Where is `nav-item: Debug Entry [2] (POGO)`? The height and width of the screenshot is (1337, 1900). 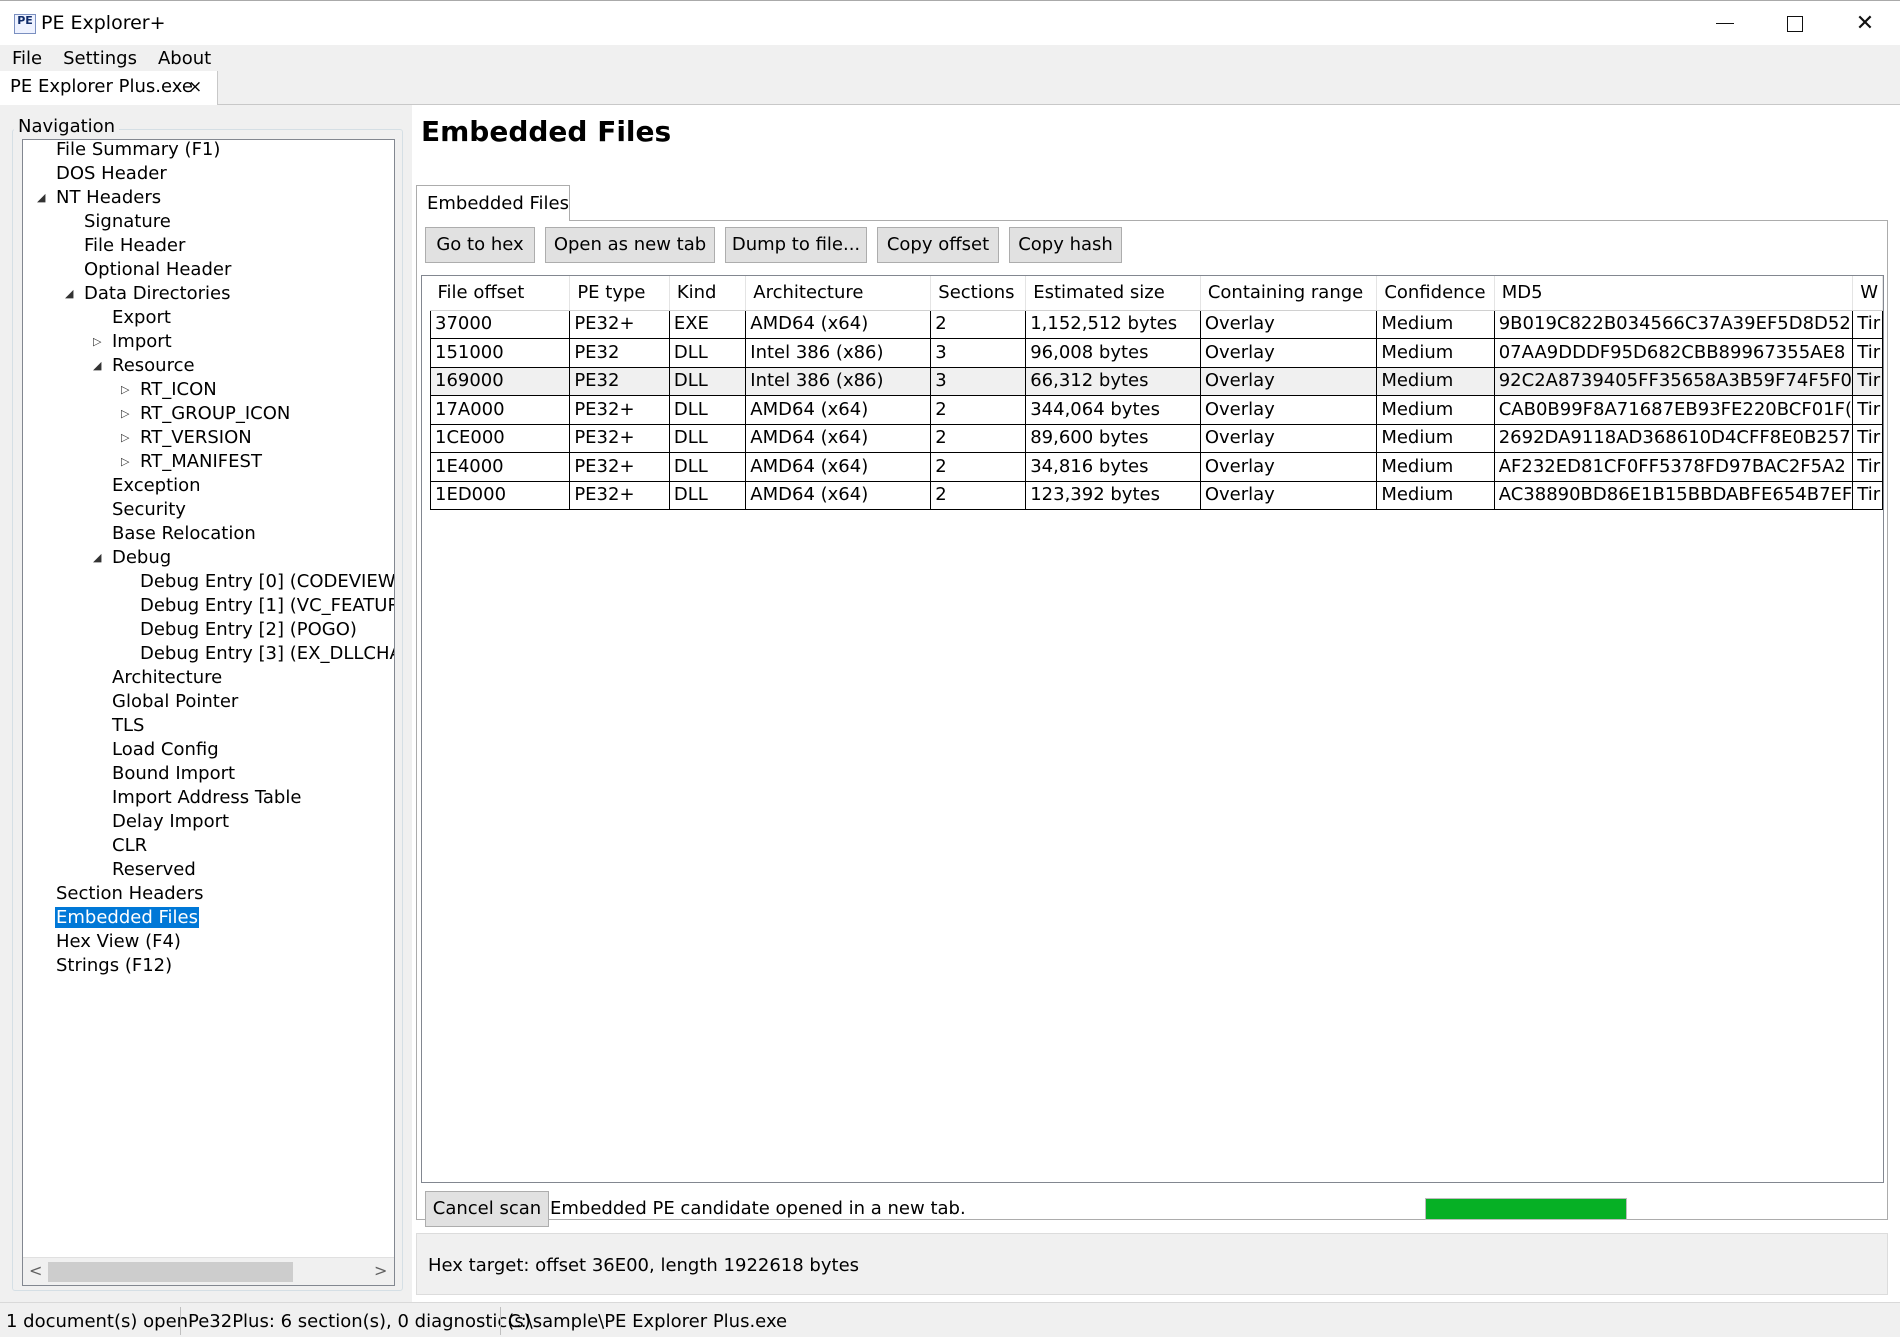
nav-item: Debug Entry [2] (POGO) is located at coordinates (248, 630).